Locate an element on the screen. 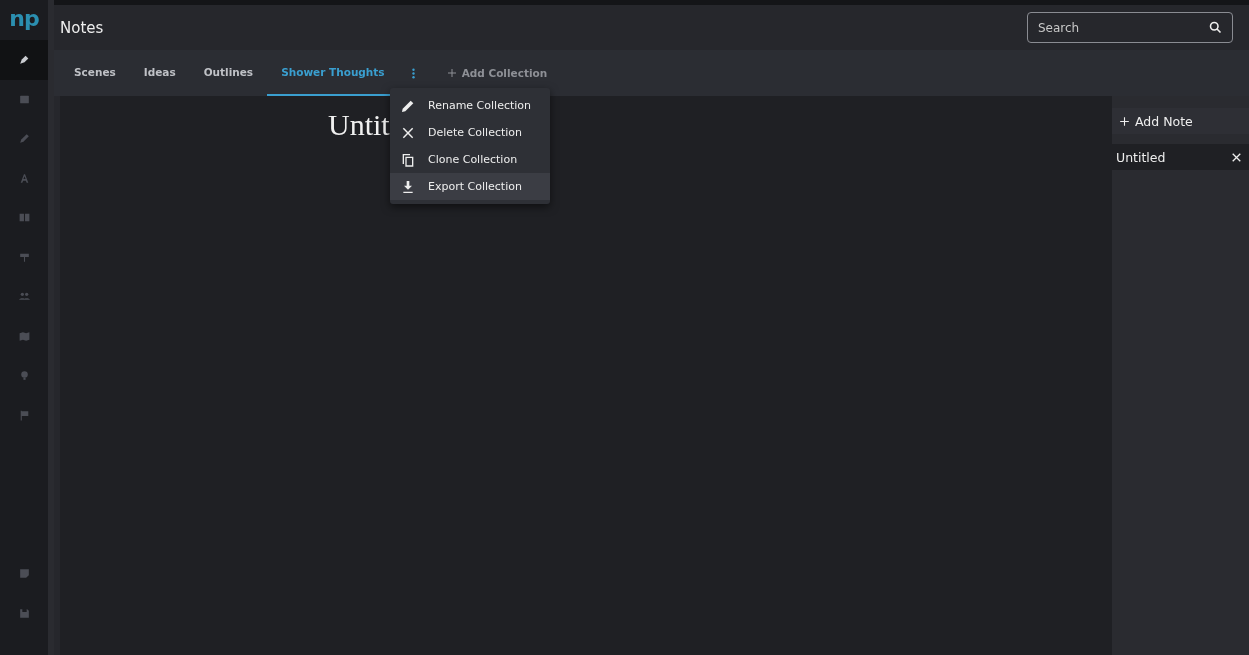 This screenshot has width=1249, height=655. copy-icon is located at coordinates (408, 159).